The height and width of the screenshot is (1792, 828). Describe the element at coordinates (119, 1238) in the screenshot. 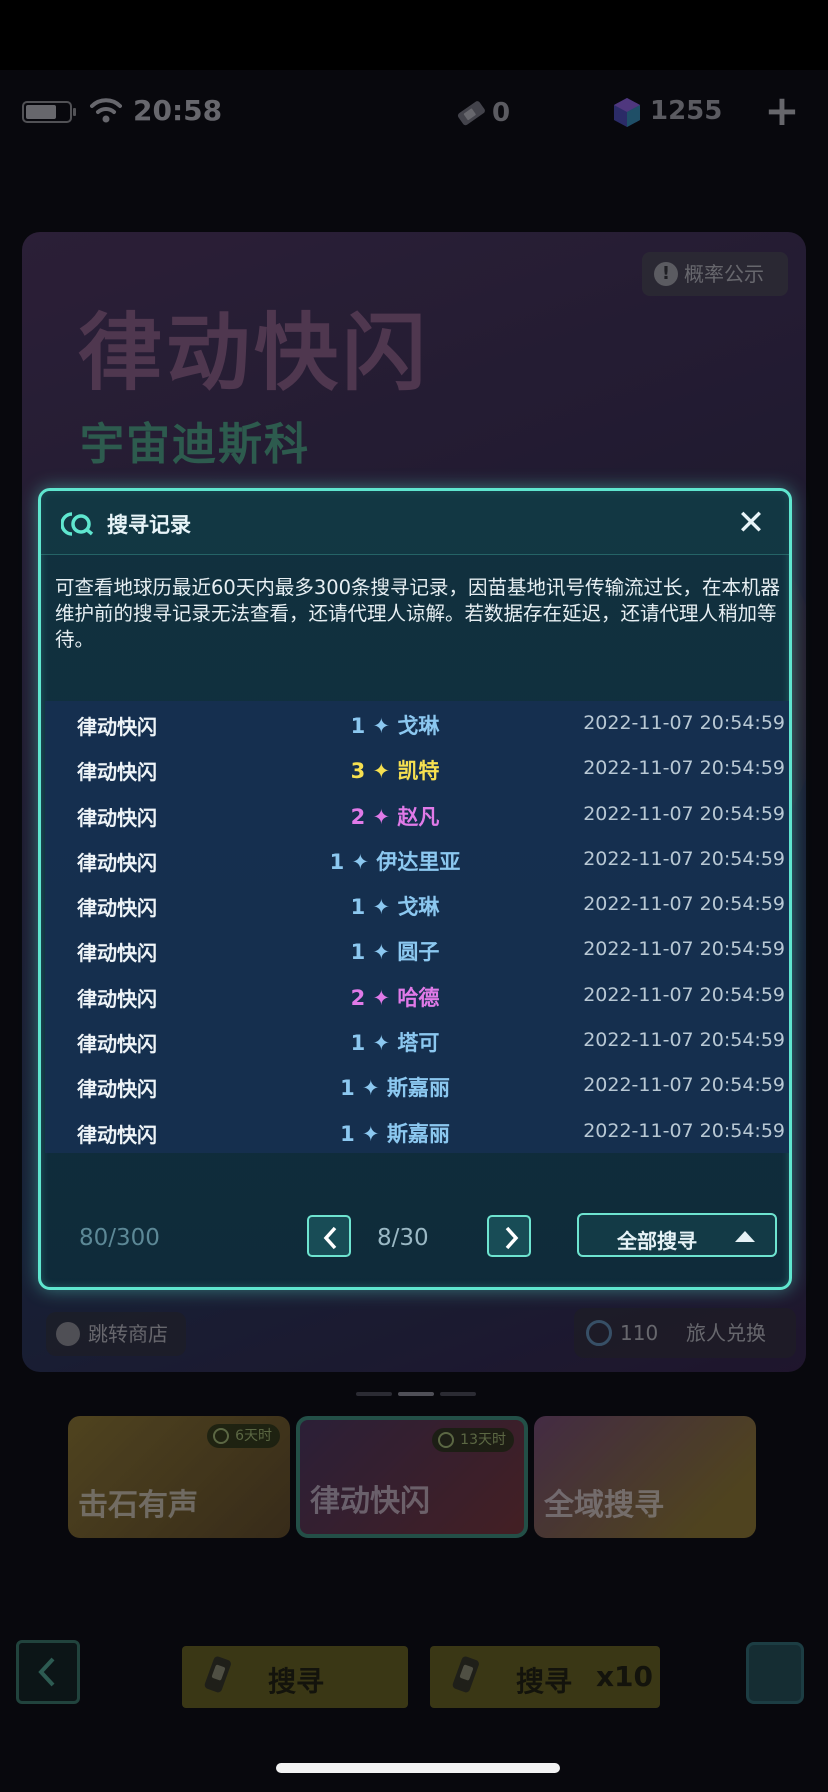

I see `record-count: 80/300` at that location.